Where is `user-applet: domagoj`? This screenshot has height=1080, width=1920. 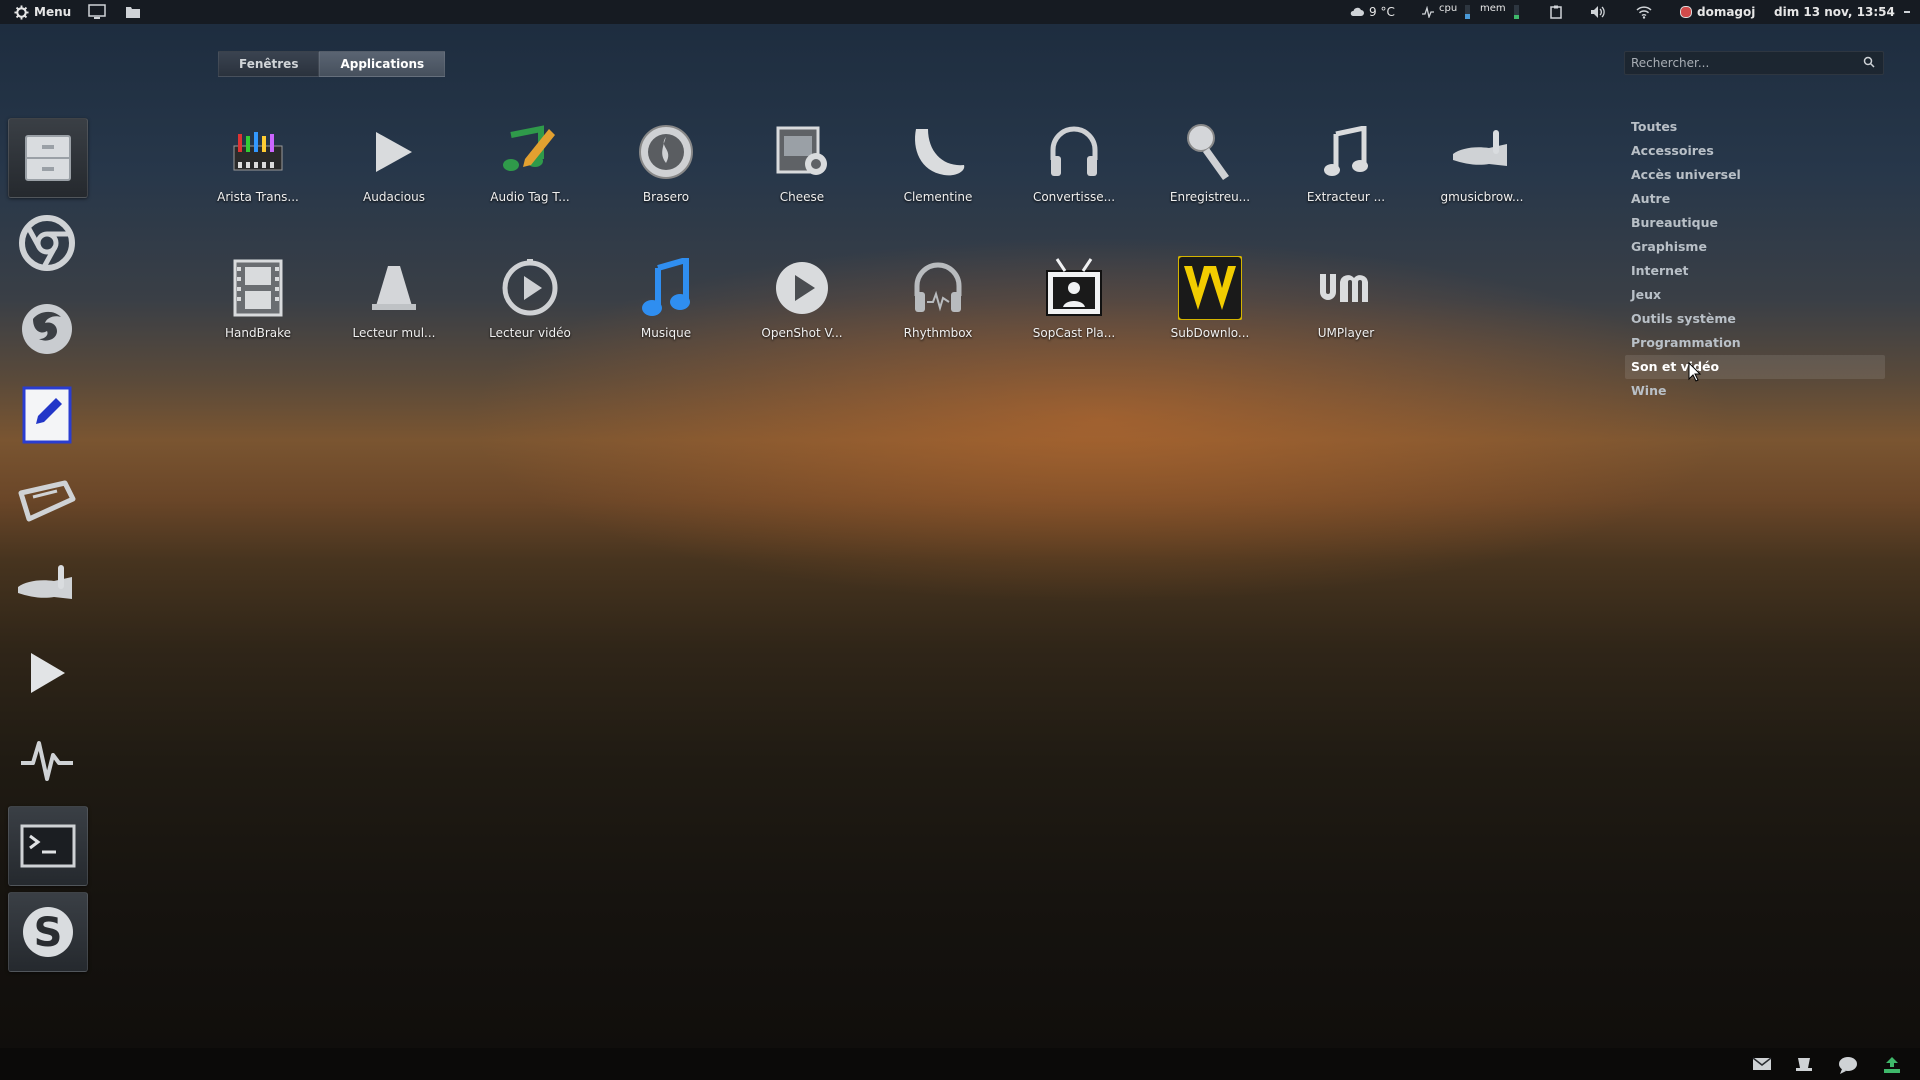 user-applet: domagoj is located at coordinates (1717, 12).